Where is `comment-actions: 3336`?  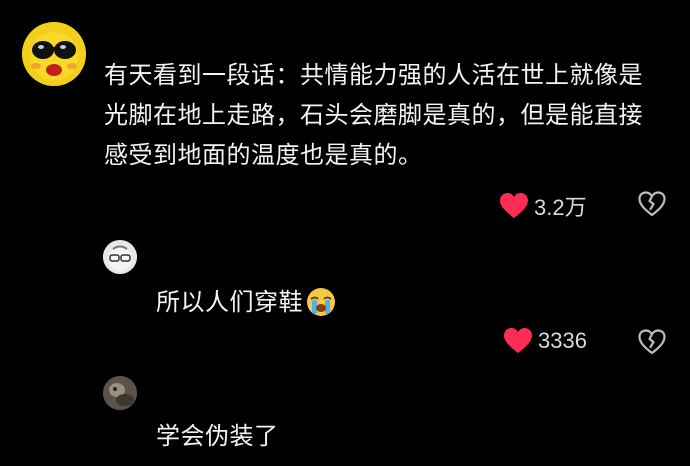 comment-actions: 3336 is located at coordinates (545, 341).